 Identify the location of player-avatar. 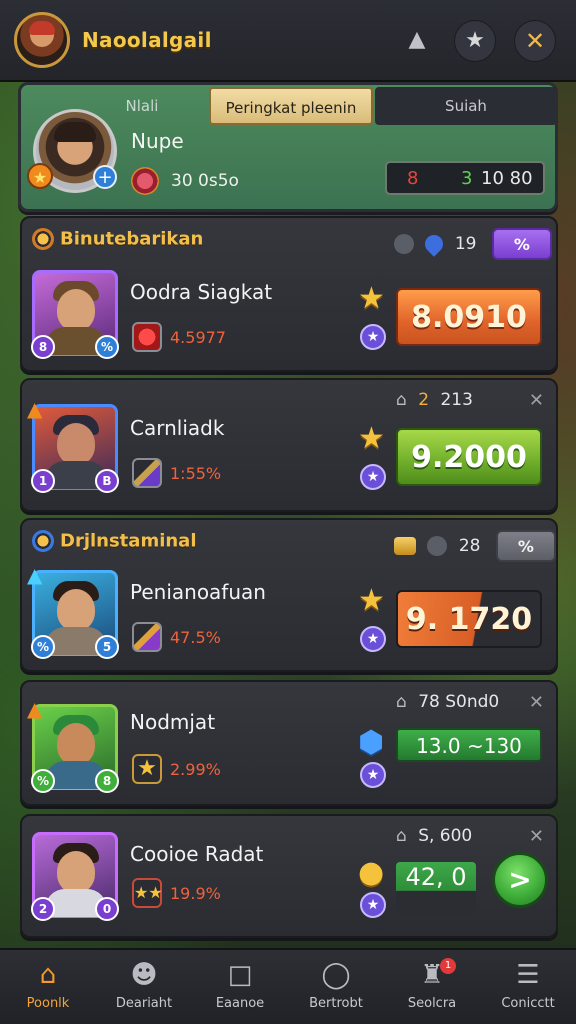
(42, 40).